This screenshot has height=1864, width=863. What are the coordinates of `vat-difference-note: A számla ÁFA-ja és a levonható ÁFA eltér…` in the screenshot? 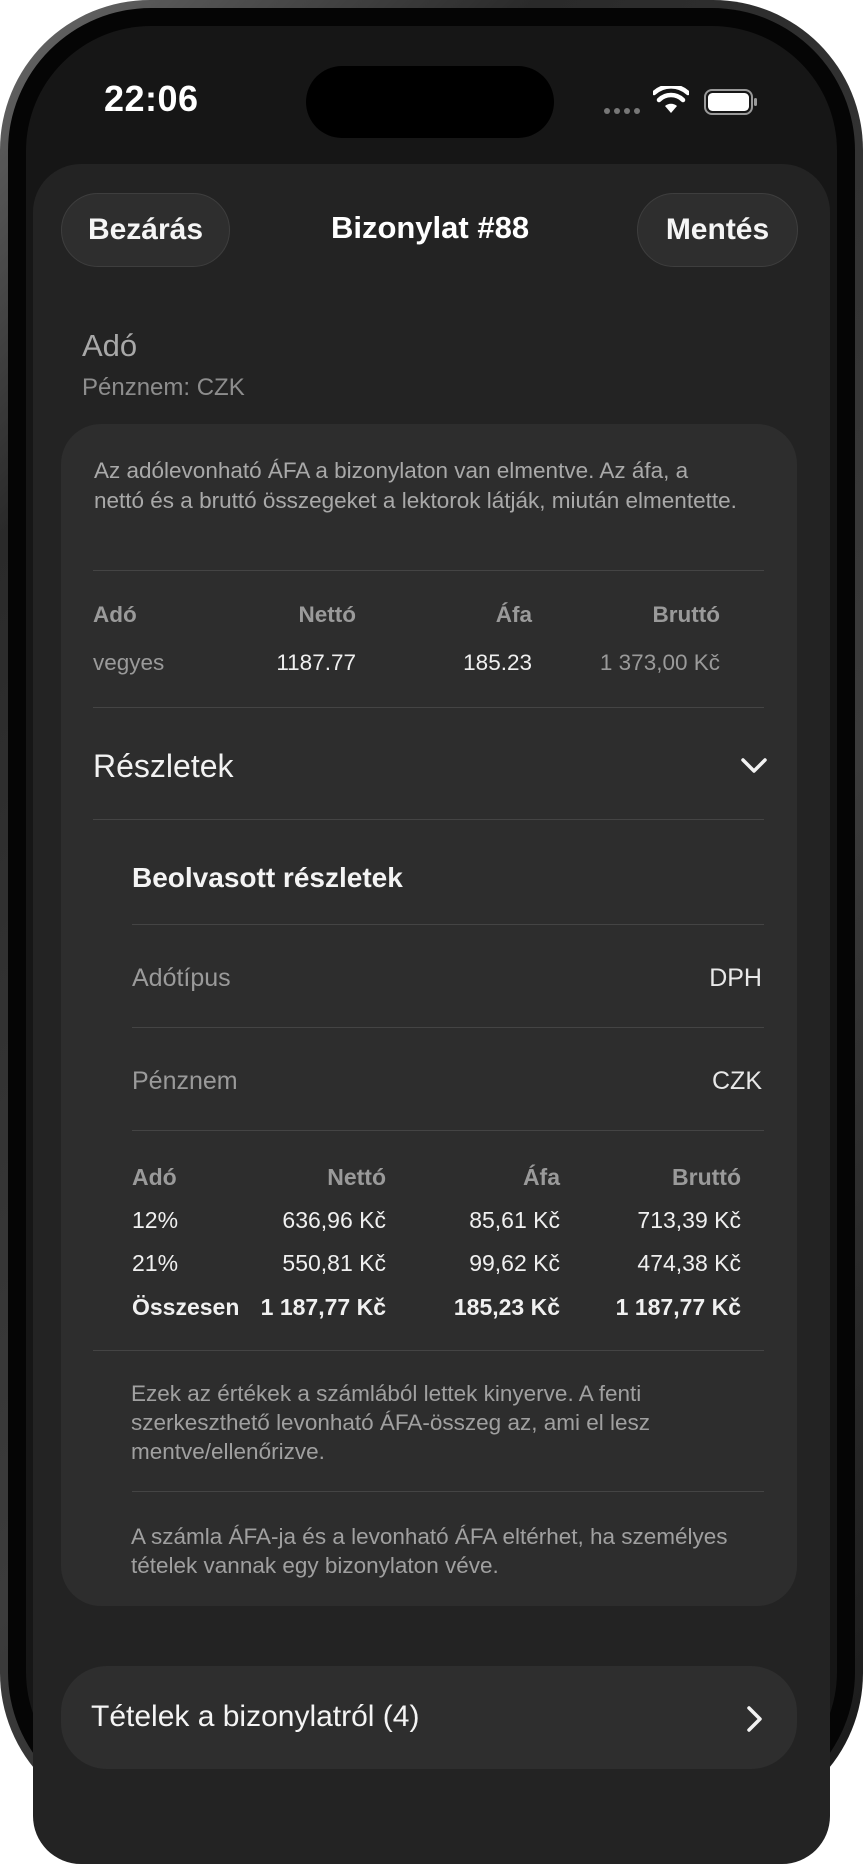 It's located at (429, 1551).